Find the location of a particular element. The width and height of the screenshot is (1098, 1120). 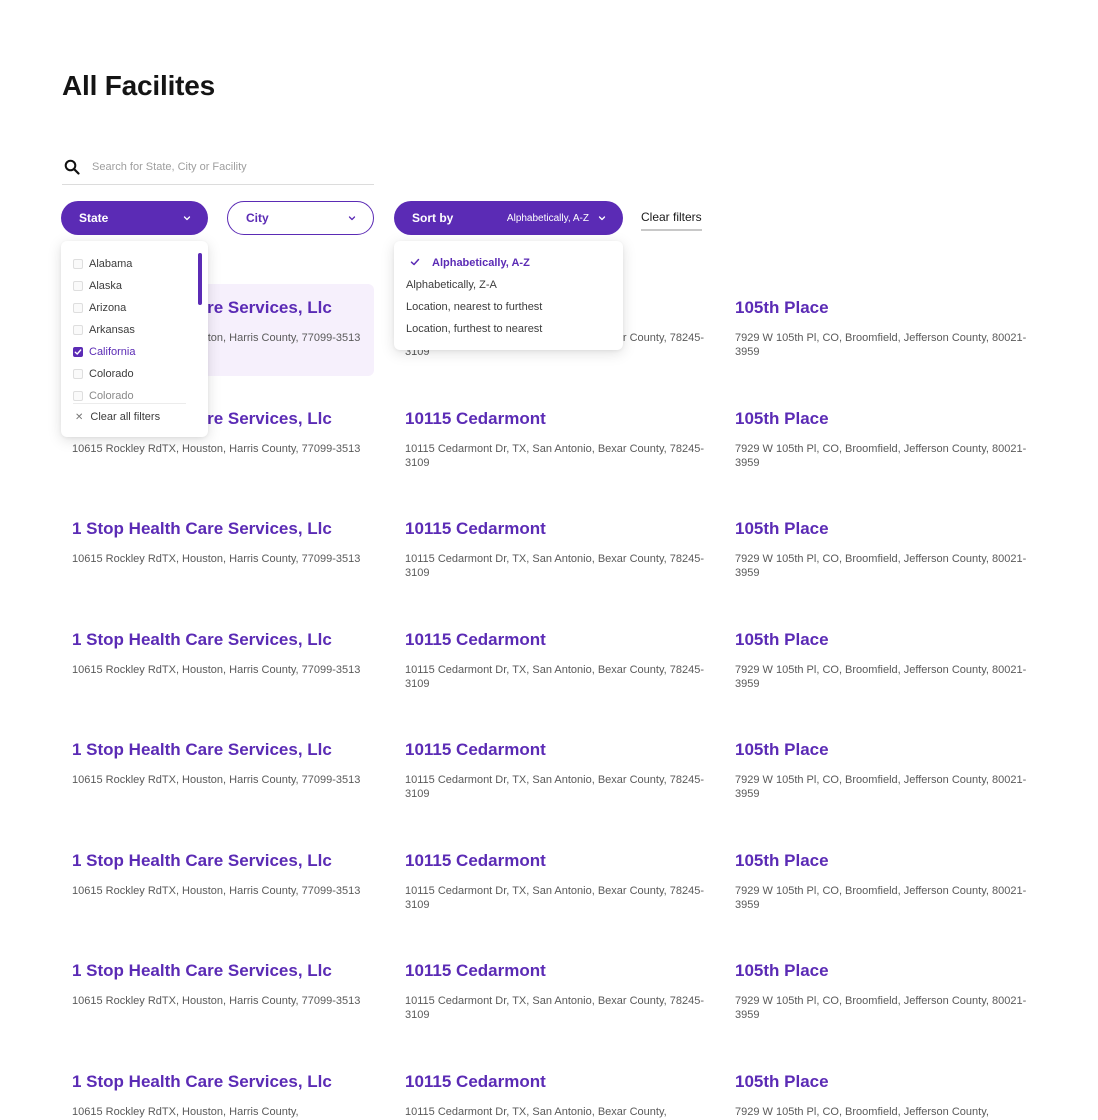

sort-option: Location, nearest to furthest is located at coordinates (474, 307).